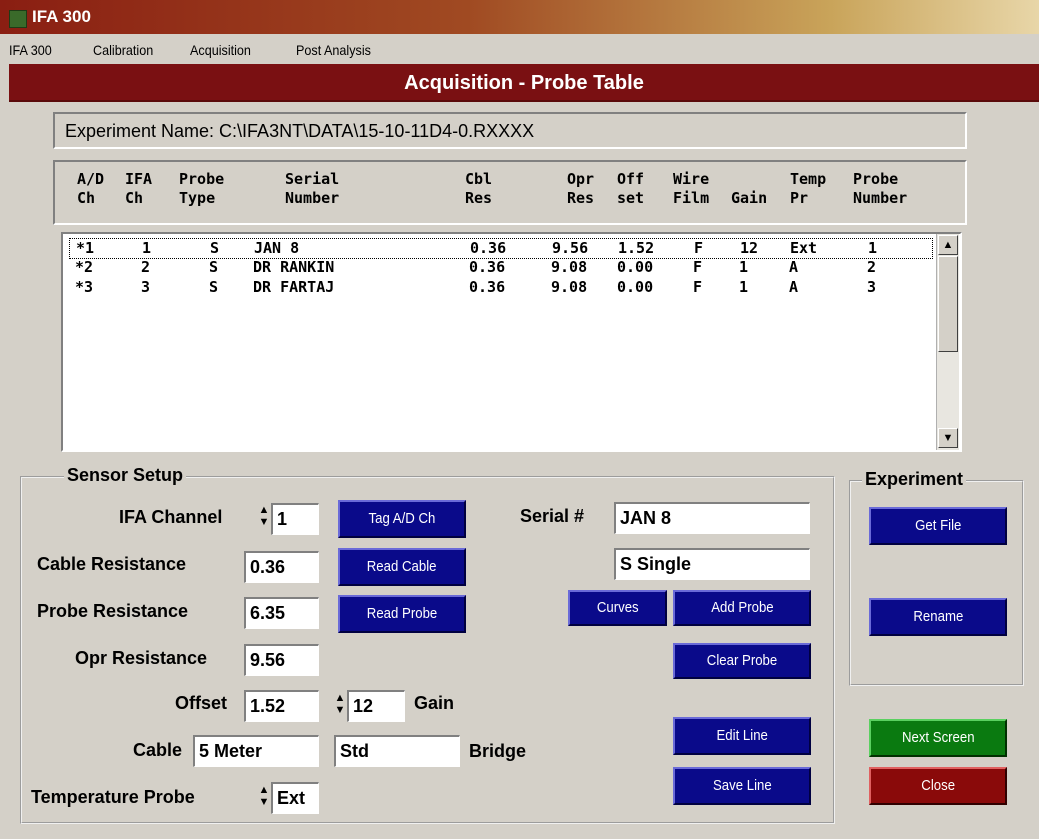 The image size is (1039, 839). What do you see at coordinates (125, 475) in the screenshot?
I see `sensor-setup-title: Sensor Setup` at bounding box center [125, 475].